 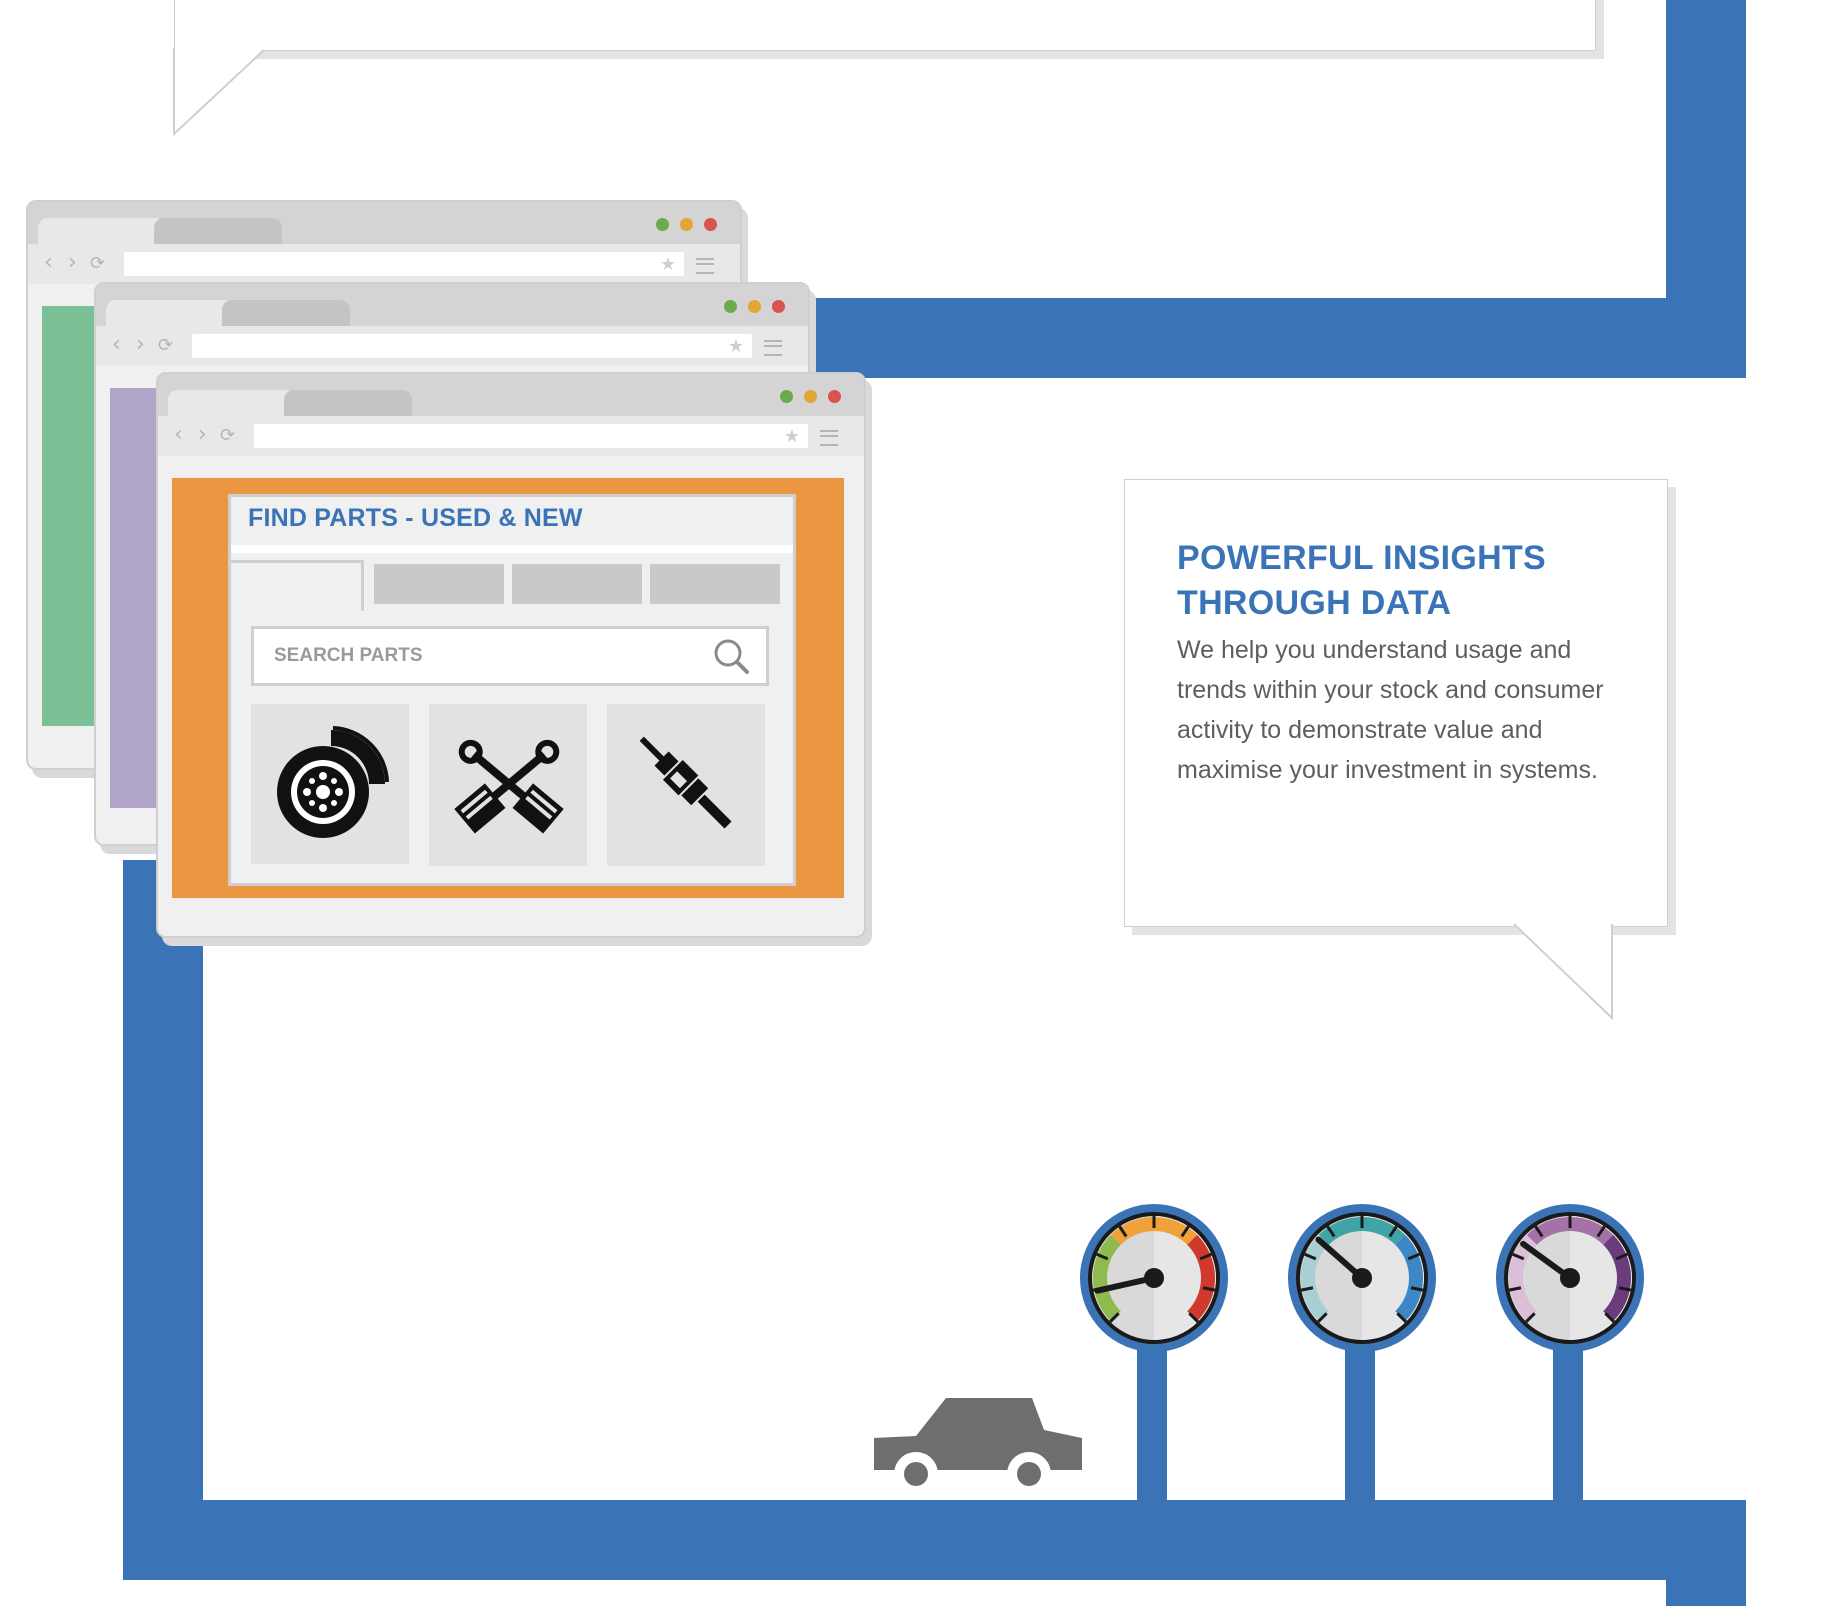 I want to click on parts-finder-title: FIND PARTS - USED & NEW, so click(x=415, y=518).